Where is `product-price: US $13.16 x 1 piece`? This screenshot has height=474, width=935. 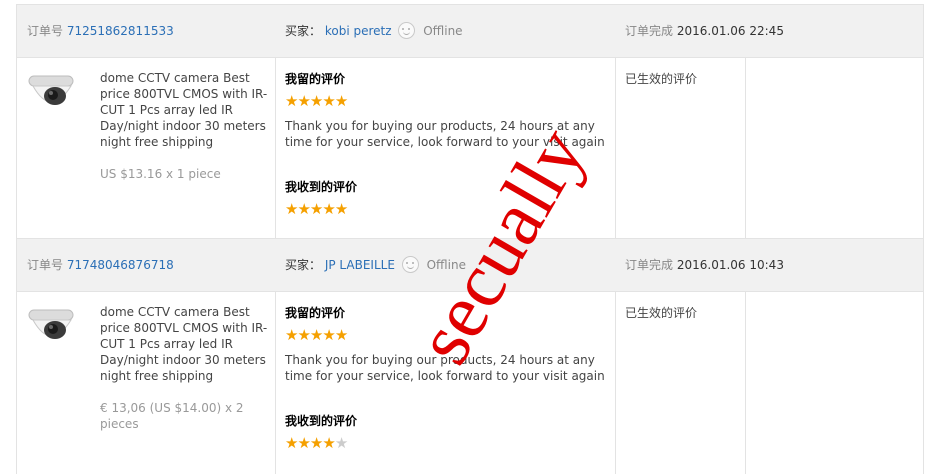 product-price: US $13.16 x 1 piece is located at coordinates (160, 174).